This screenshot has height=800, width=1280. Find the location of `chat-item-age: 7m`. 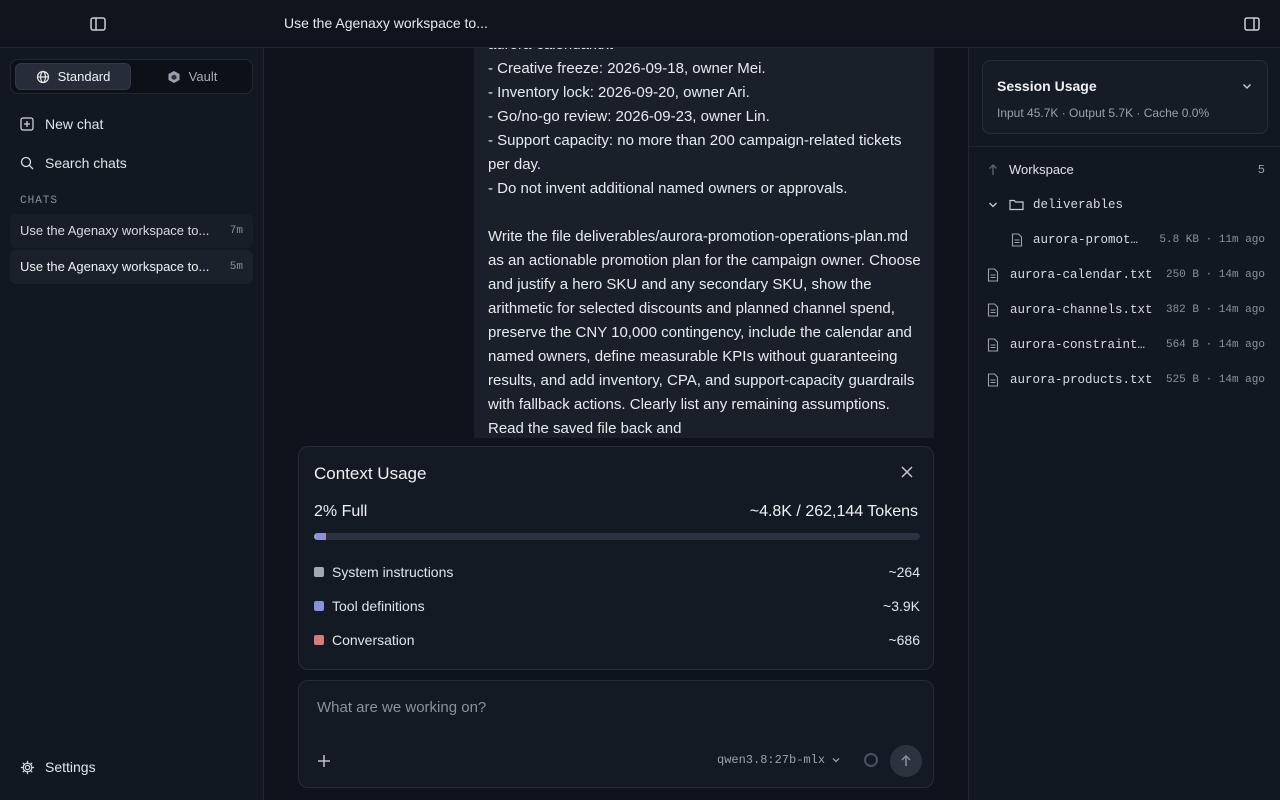

chat-item-age: 7m is located at coordinates (236, 231).